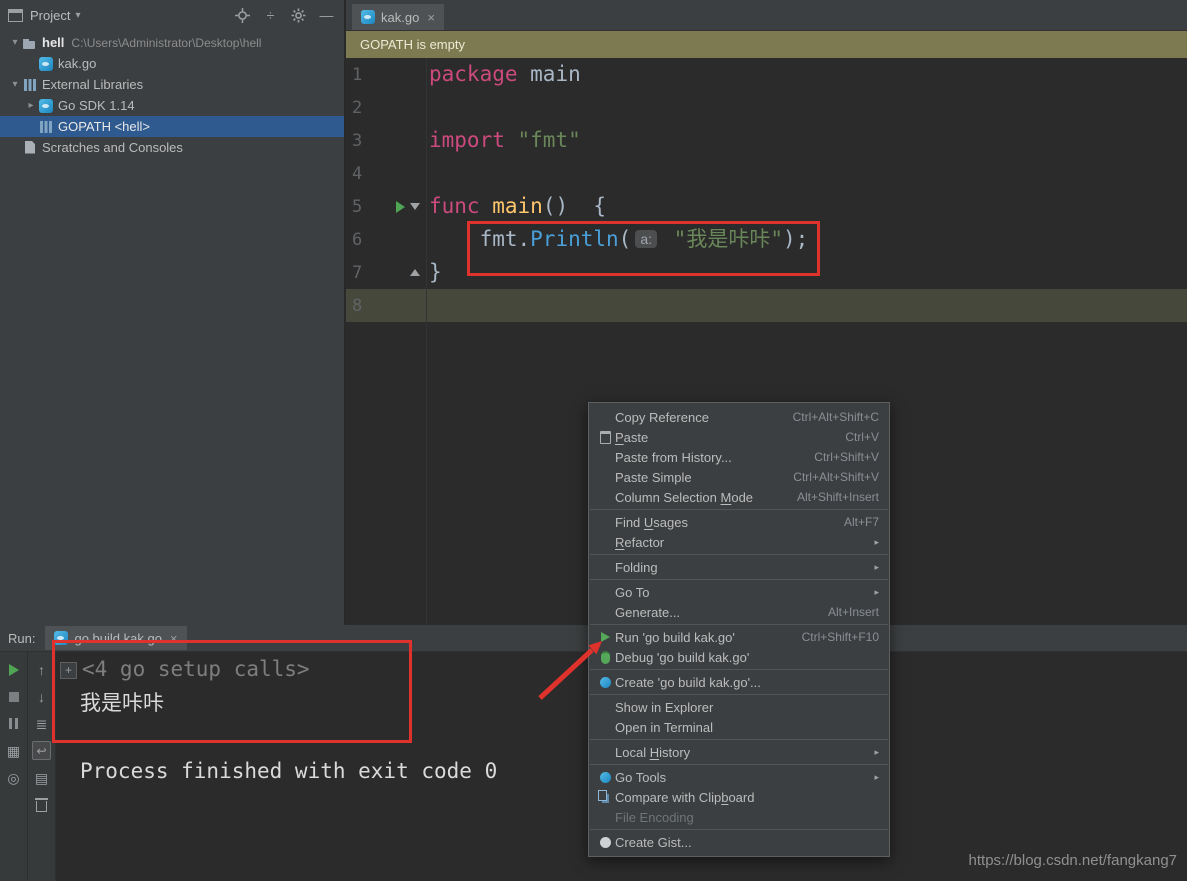 The width and height of the screenshot is (1187, 881). Describe the element at coordinates (739, 522) in the screenshot. I see `menu-item-find-usages: Find Usages Alt+F7` at that location.